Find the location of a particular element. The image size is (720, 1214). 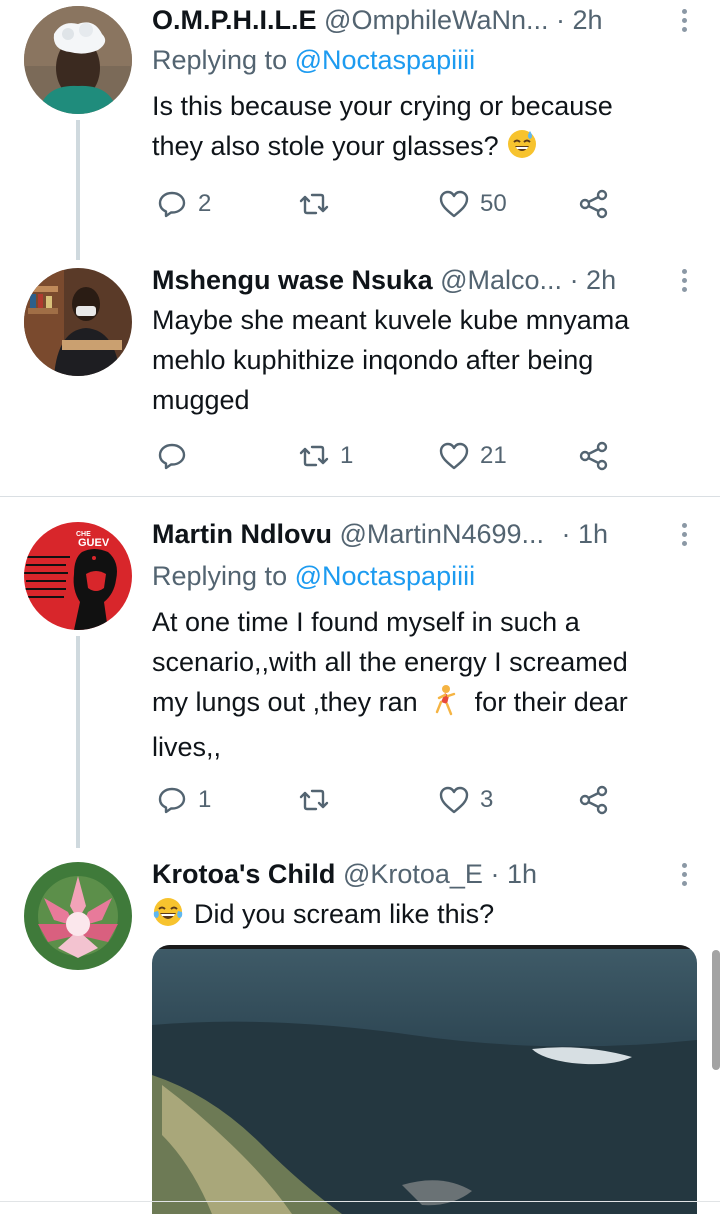

reply-button: 1 is located at coordinates (183, 800).